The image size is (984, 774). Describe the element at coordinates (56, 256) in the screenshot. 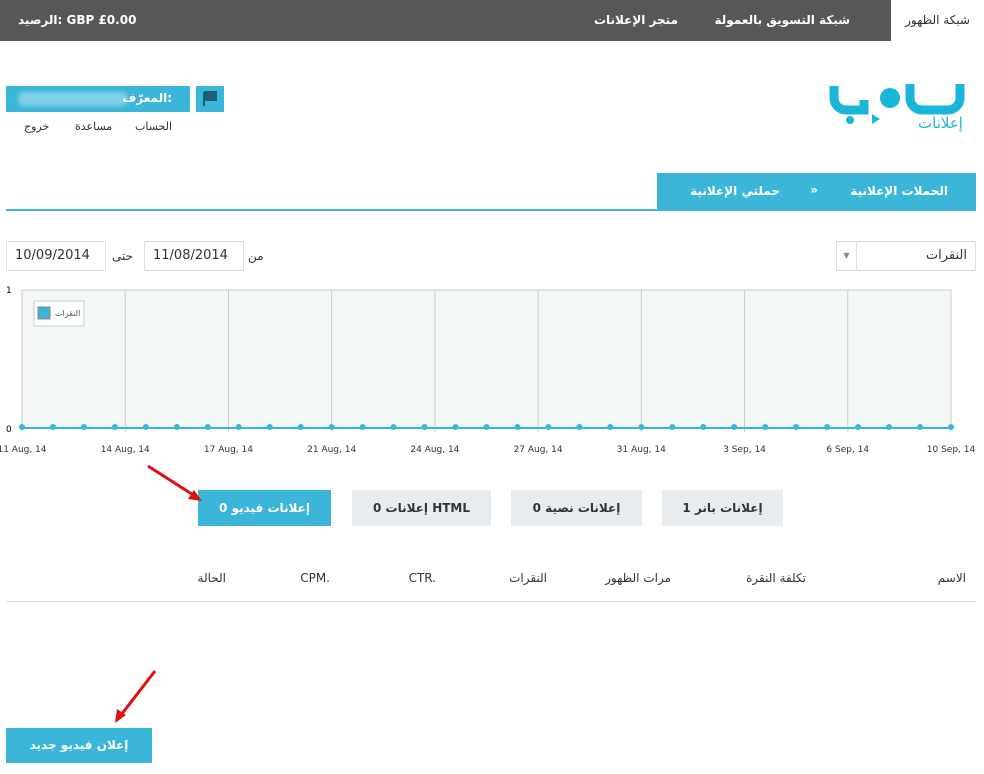

I see `to-date-input: 10/09/2014` at that location.